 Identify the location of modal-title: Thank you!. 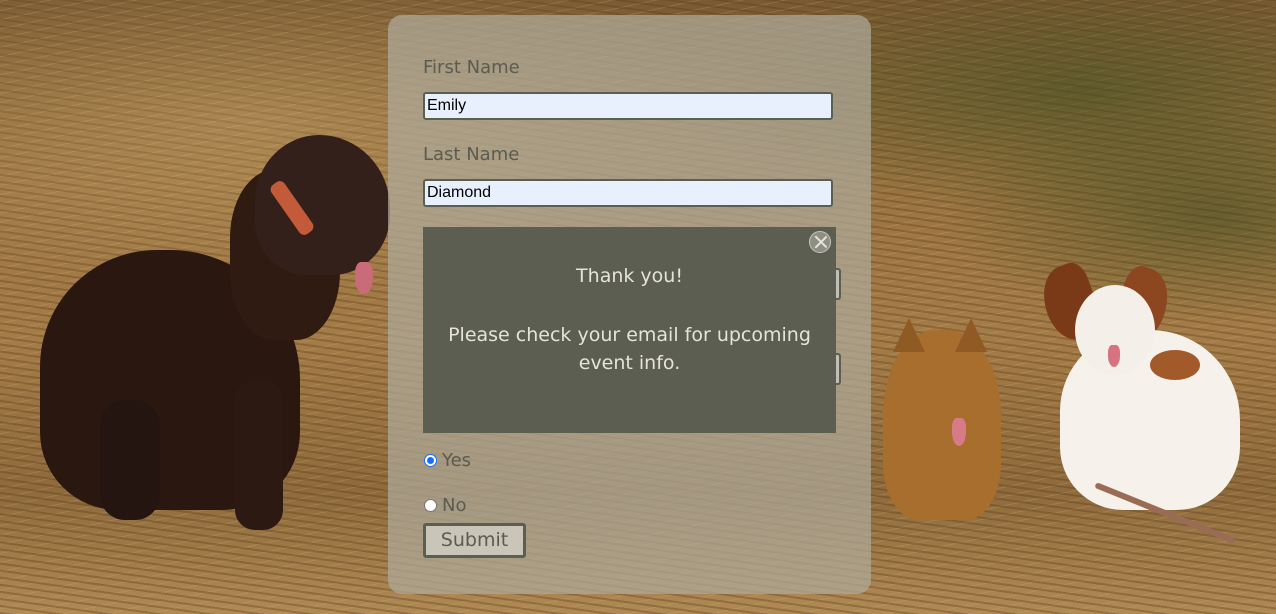
(629, 276).